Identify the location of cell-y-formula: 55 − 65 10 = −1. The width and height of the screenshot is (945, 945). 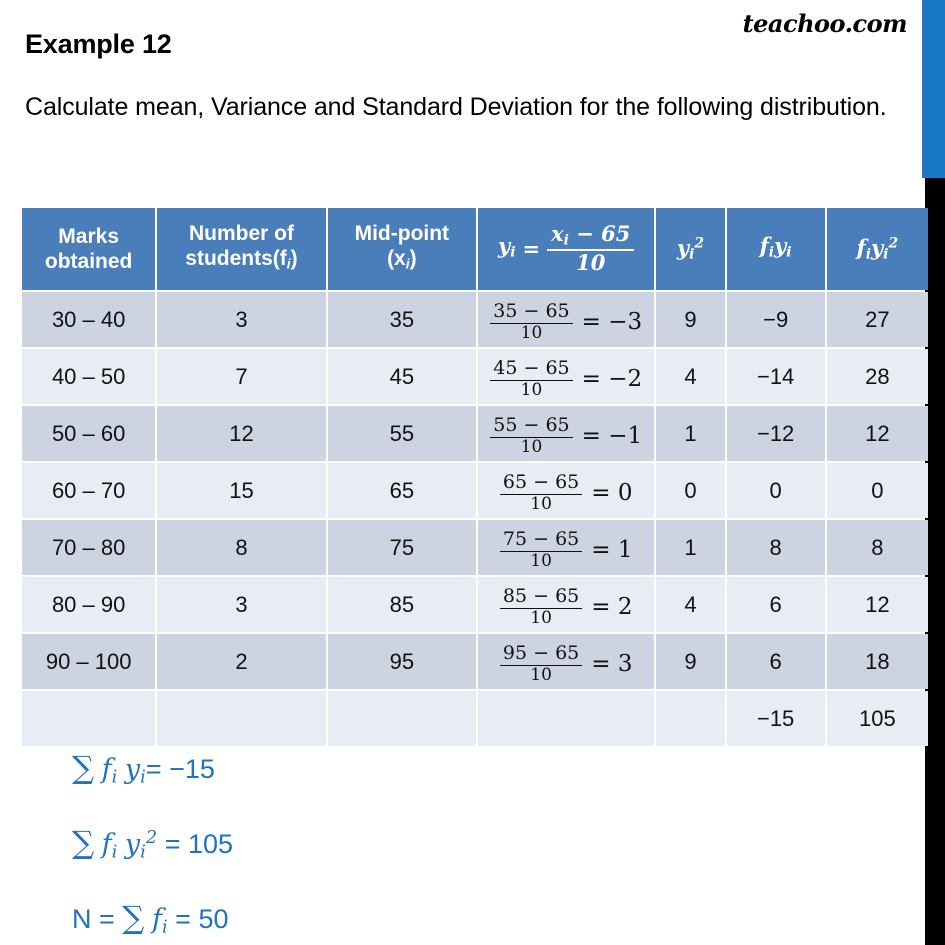
(566, 433).